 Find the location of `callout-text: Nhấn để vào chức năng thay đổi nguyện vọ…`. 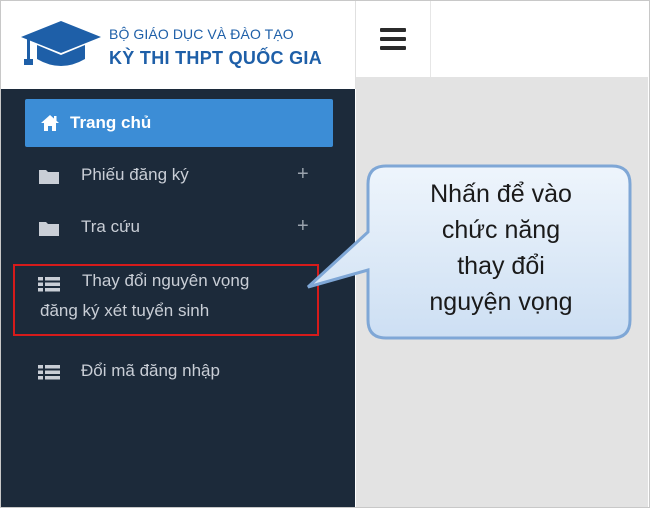

callout-text: Nhấn để vào chức năng thay đổi nguyện vọ… is located at coordinates (501, 248).